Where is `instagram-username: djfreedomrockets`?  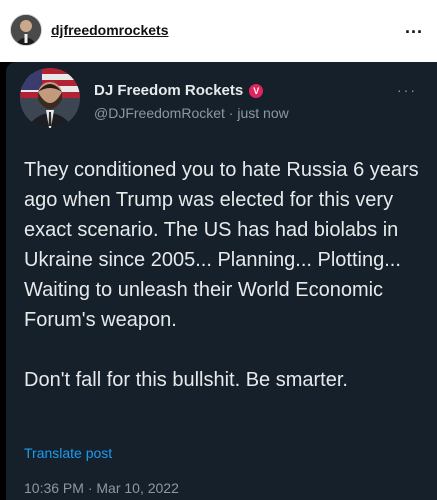
instagram-username: djfreedomrockets is located at coordinates (109, 30).